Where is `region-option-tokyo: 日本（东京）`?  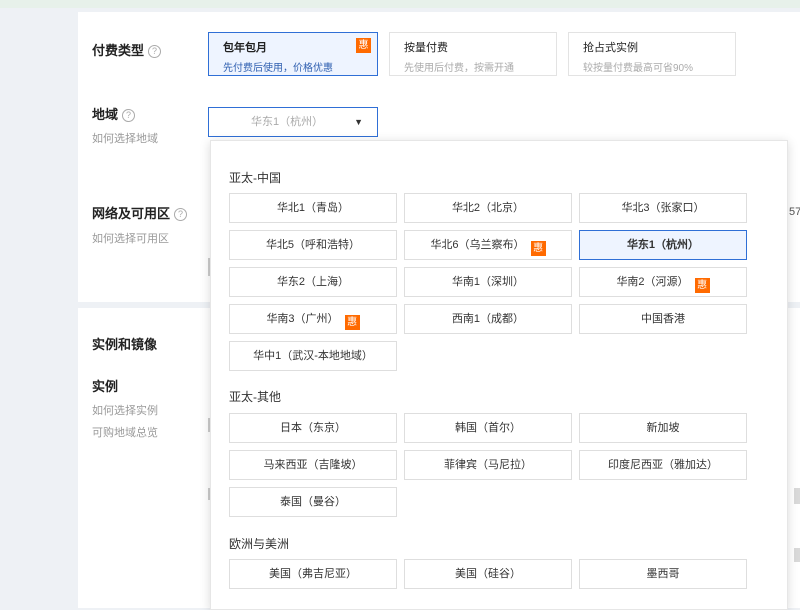 region-option-tokyo: 日本（东京） is located at coordinates (313, 428).